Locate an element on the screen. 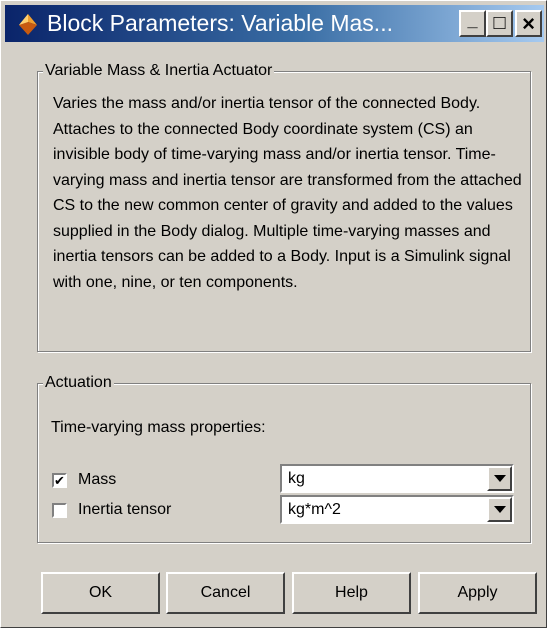 Image resolution: width=547 pixels, height=628 pixels. apply-button: Apply is located at coordinates (477, 593).